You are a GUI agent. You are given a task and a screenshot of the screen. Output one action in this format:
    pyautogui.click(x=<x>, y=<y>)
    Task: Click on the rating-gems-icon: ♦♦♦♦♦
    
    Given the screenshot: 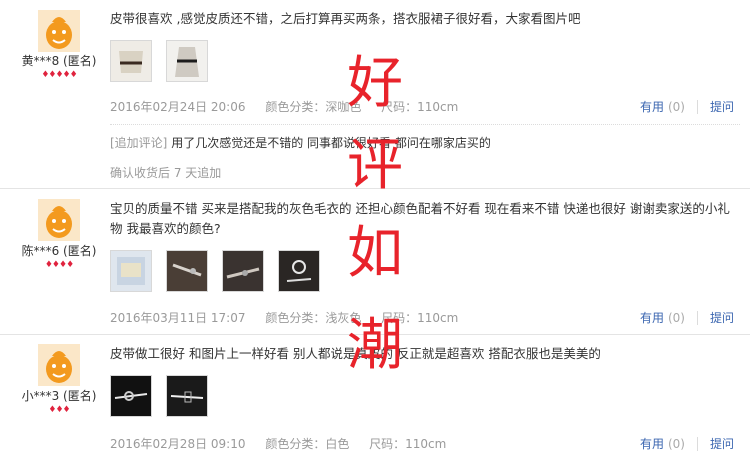 What is the action you would take?
    pyautogui.click(x=59, y=75)
    